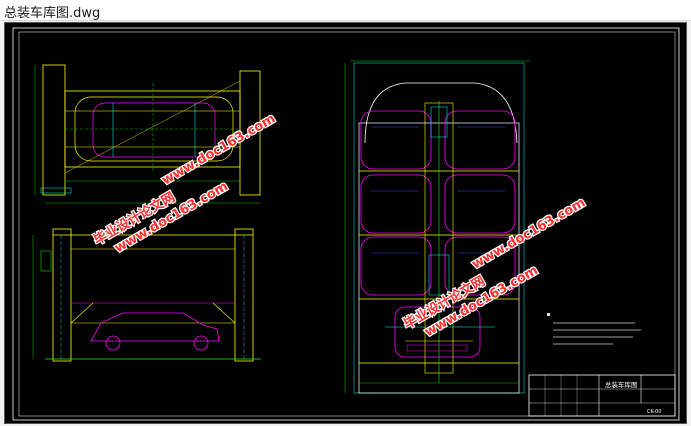 The width and height of the screenshot is (691, 426). Describe the element at coordinates (654, 412) in the screenshot. I see `drawing-code: CK-00` at that location.